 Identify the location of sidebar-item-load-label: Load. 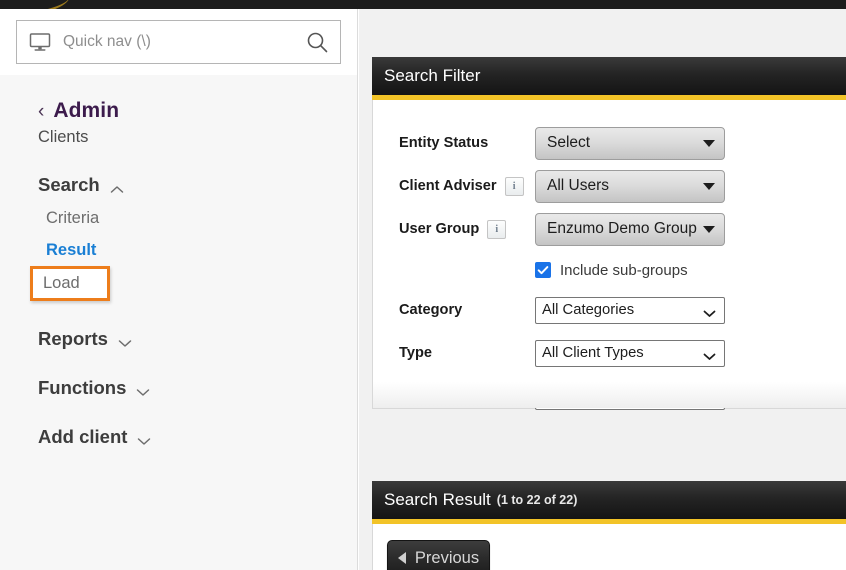
(61, 283).